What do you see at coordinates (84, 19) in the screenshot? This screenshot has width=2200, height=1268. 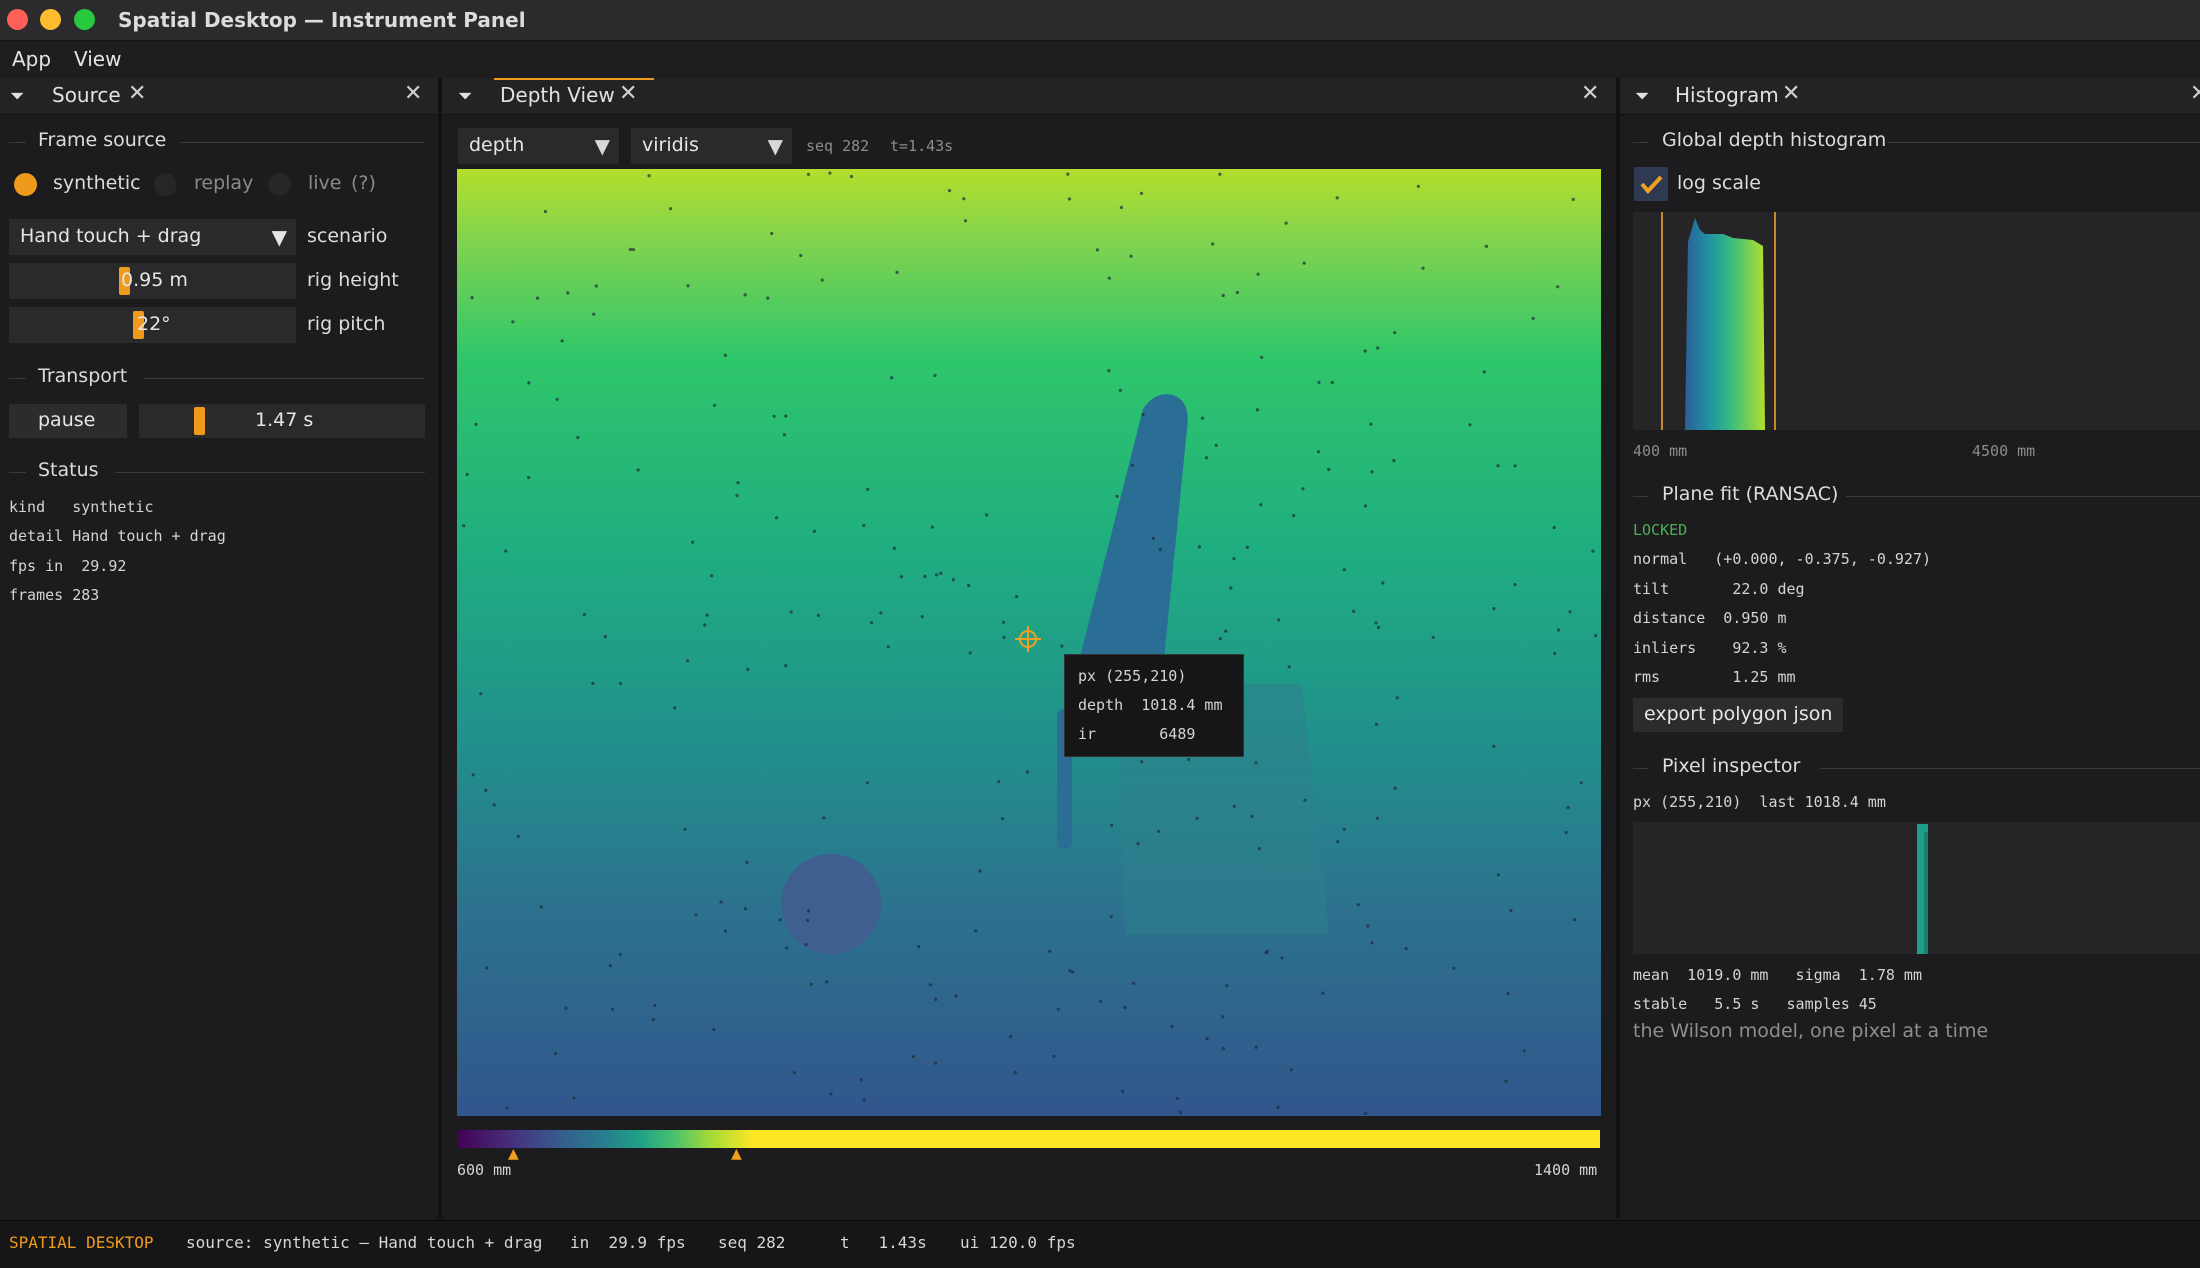 I see `maximize-window-button` at bounding box center [84, 19].